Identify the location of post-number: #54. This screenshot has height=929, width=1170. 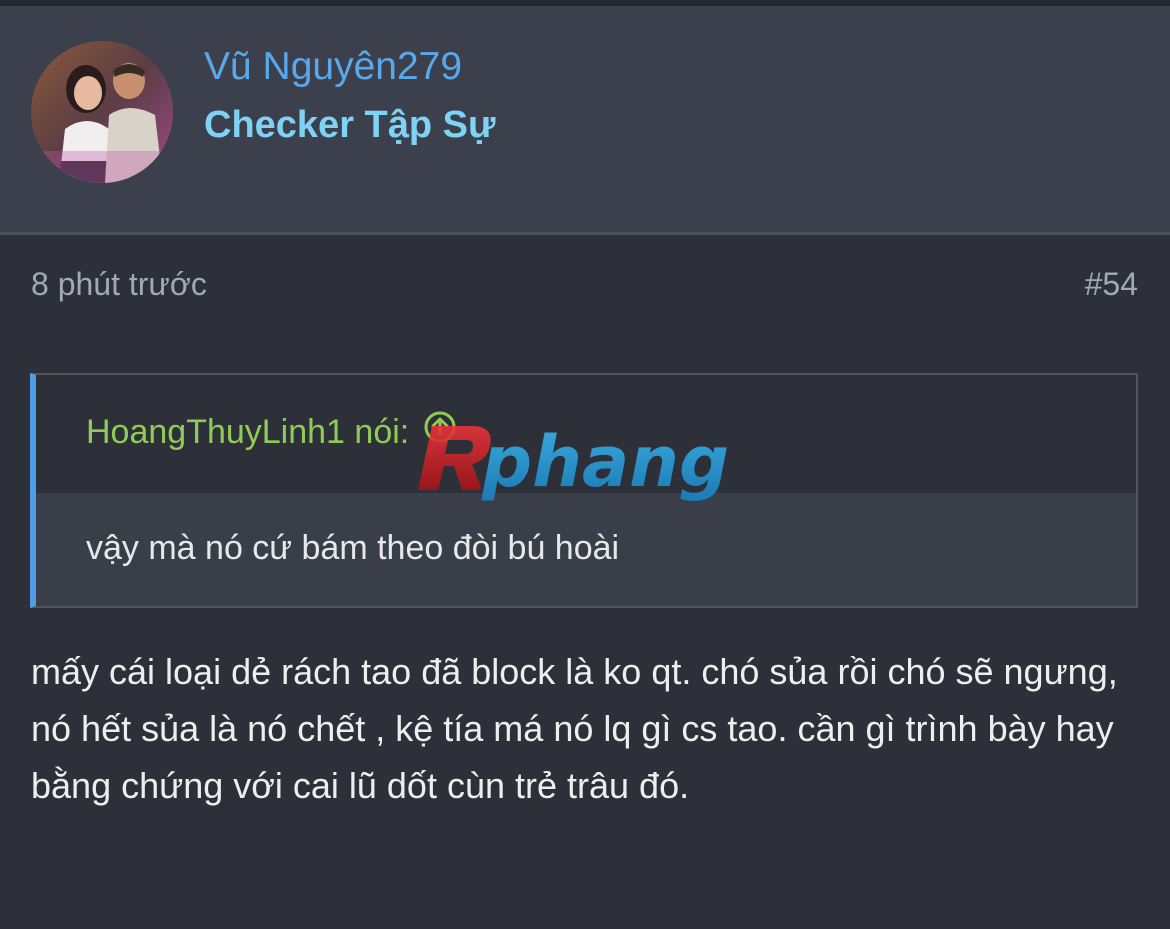
(1111, 284).